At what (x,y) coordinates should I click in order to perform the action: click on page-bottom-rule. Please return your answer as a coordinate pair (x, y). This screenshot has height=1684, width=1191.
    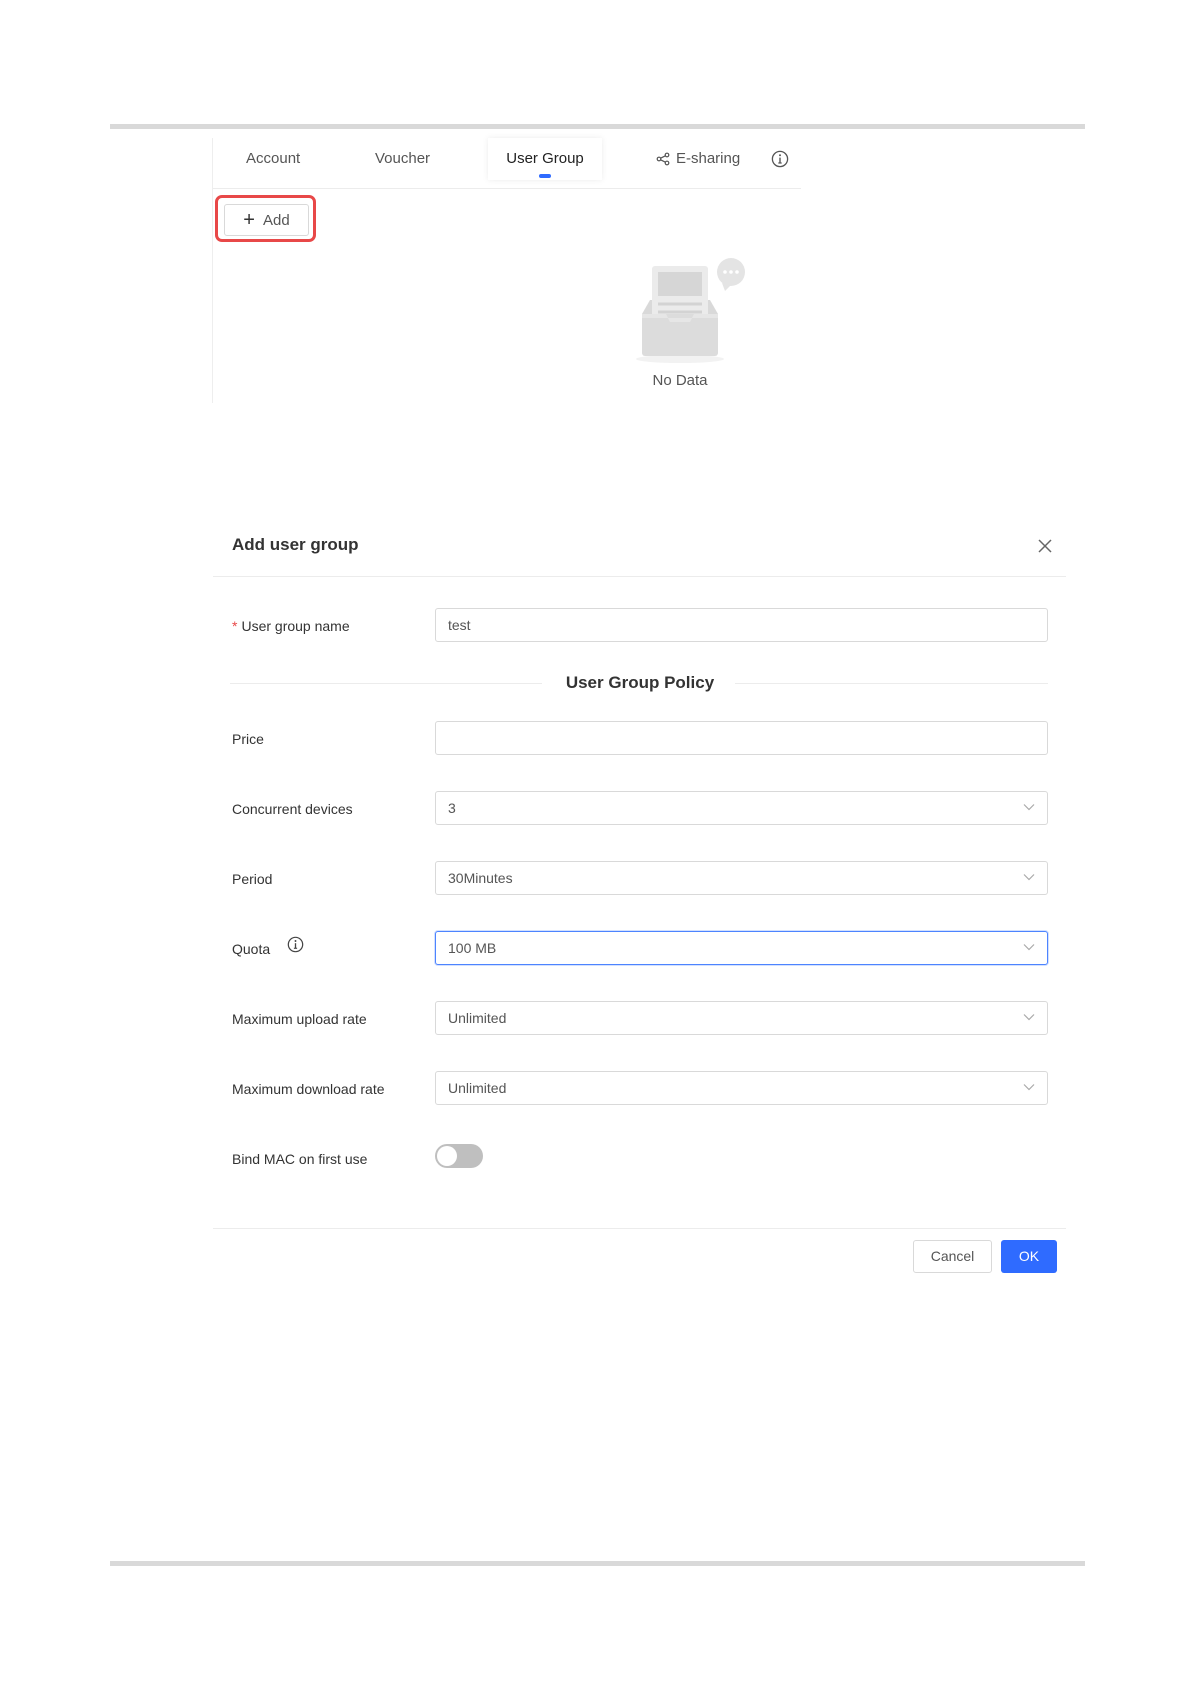
    Looking at the image, I should click on (597, 1563).